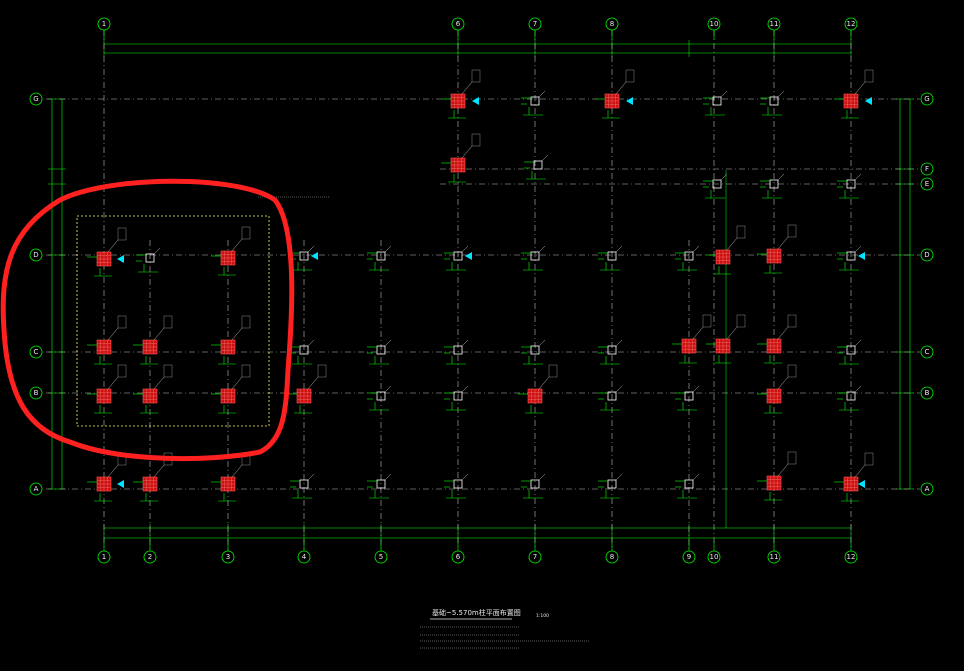  Describe the element at coordinates (612, 24) in the screenshot. I see `axis-bubble-label-8: 8` at that location.